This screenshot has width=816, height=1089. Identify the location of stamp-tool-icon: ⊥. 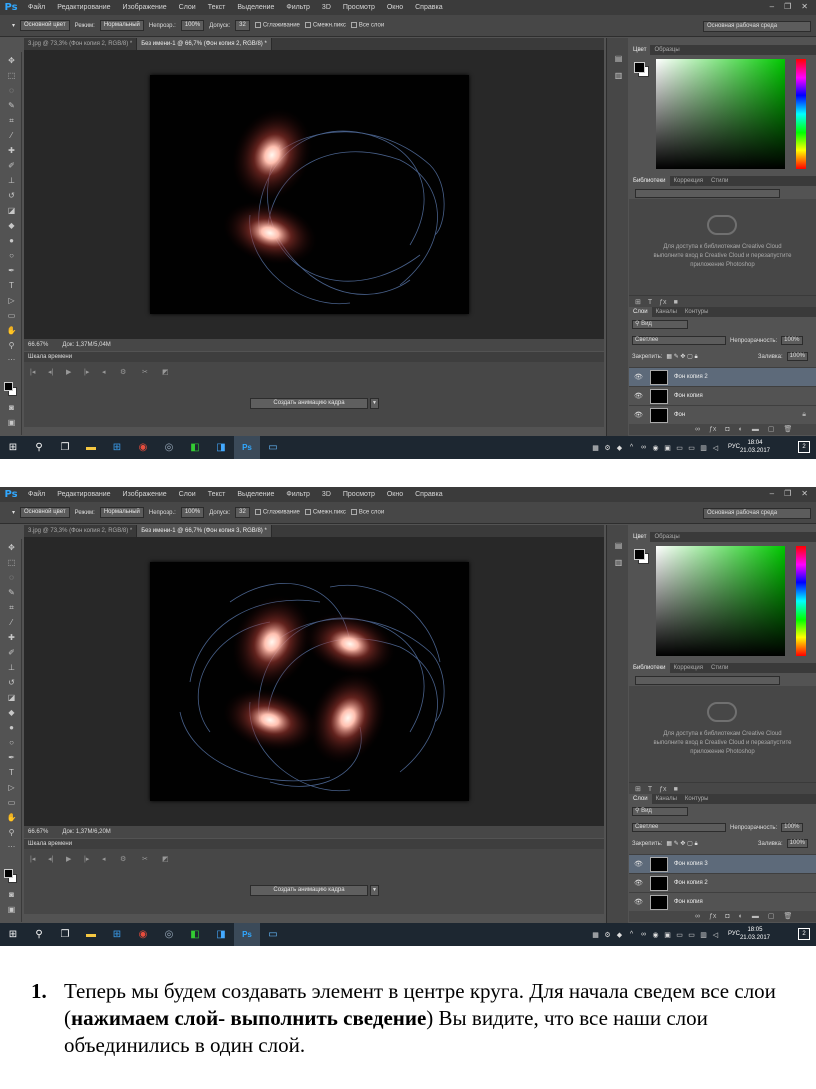
(11, 668).